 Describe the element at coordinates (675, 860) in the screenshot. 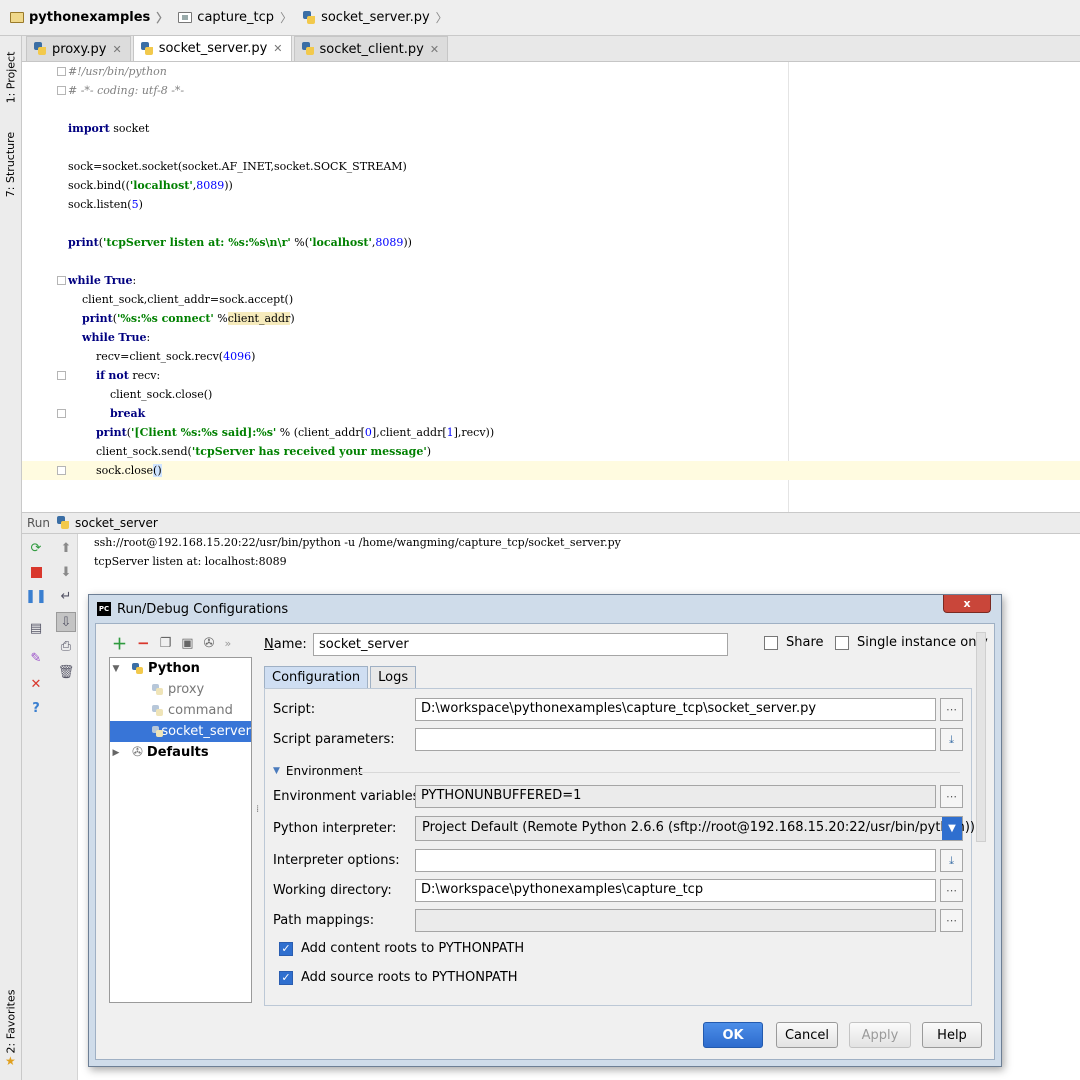

I see `interpreter-options-field` at that location.